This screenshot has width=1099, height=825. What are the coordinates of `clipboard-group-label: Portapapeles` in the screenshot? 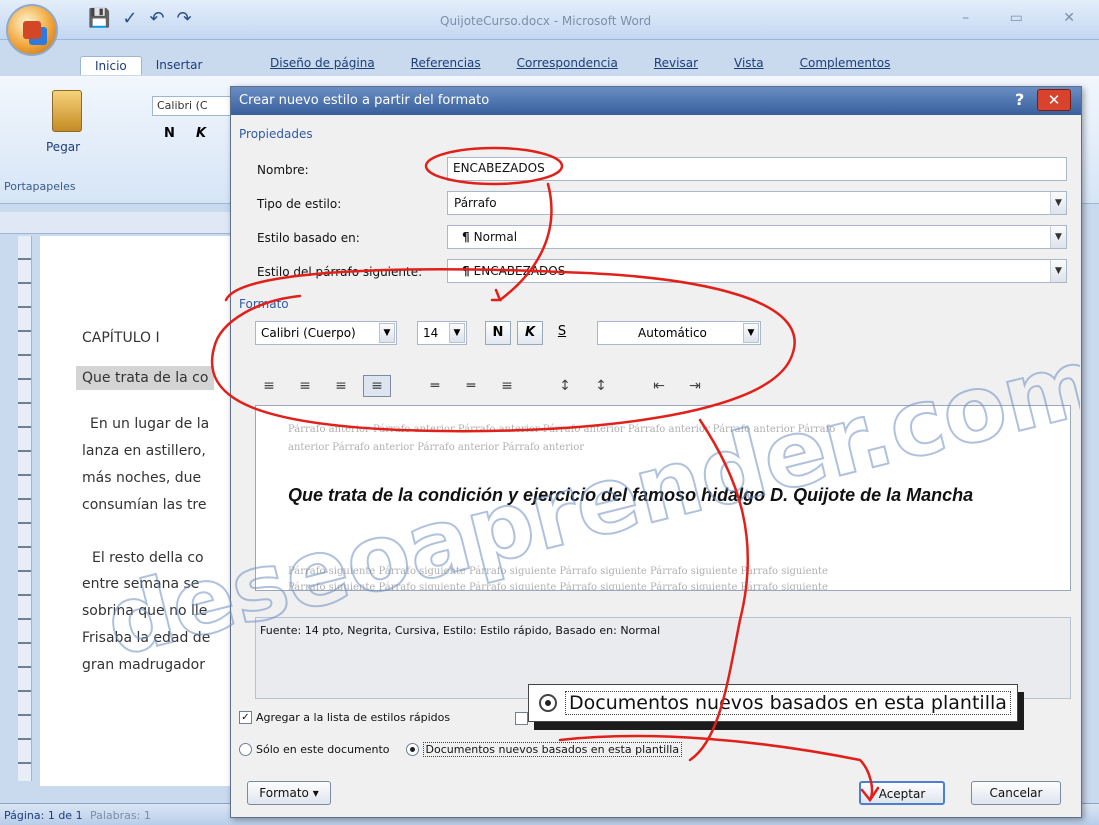 It's located at (40, 186).